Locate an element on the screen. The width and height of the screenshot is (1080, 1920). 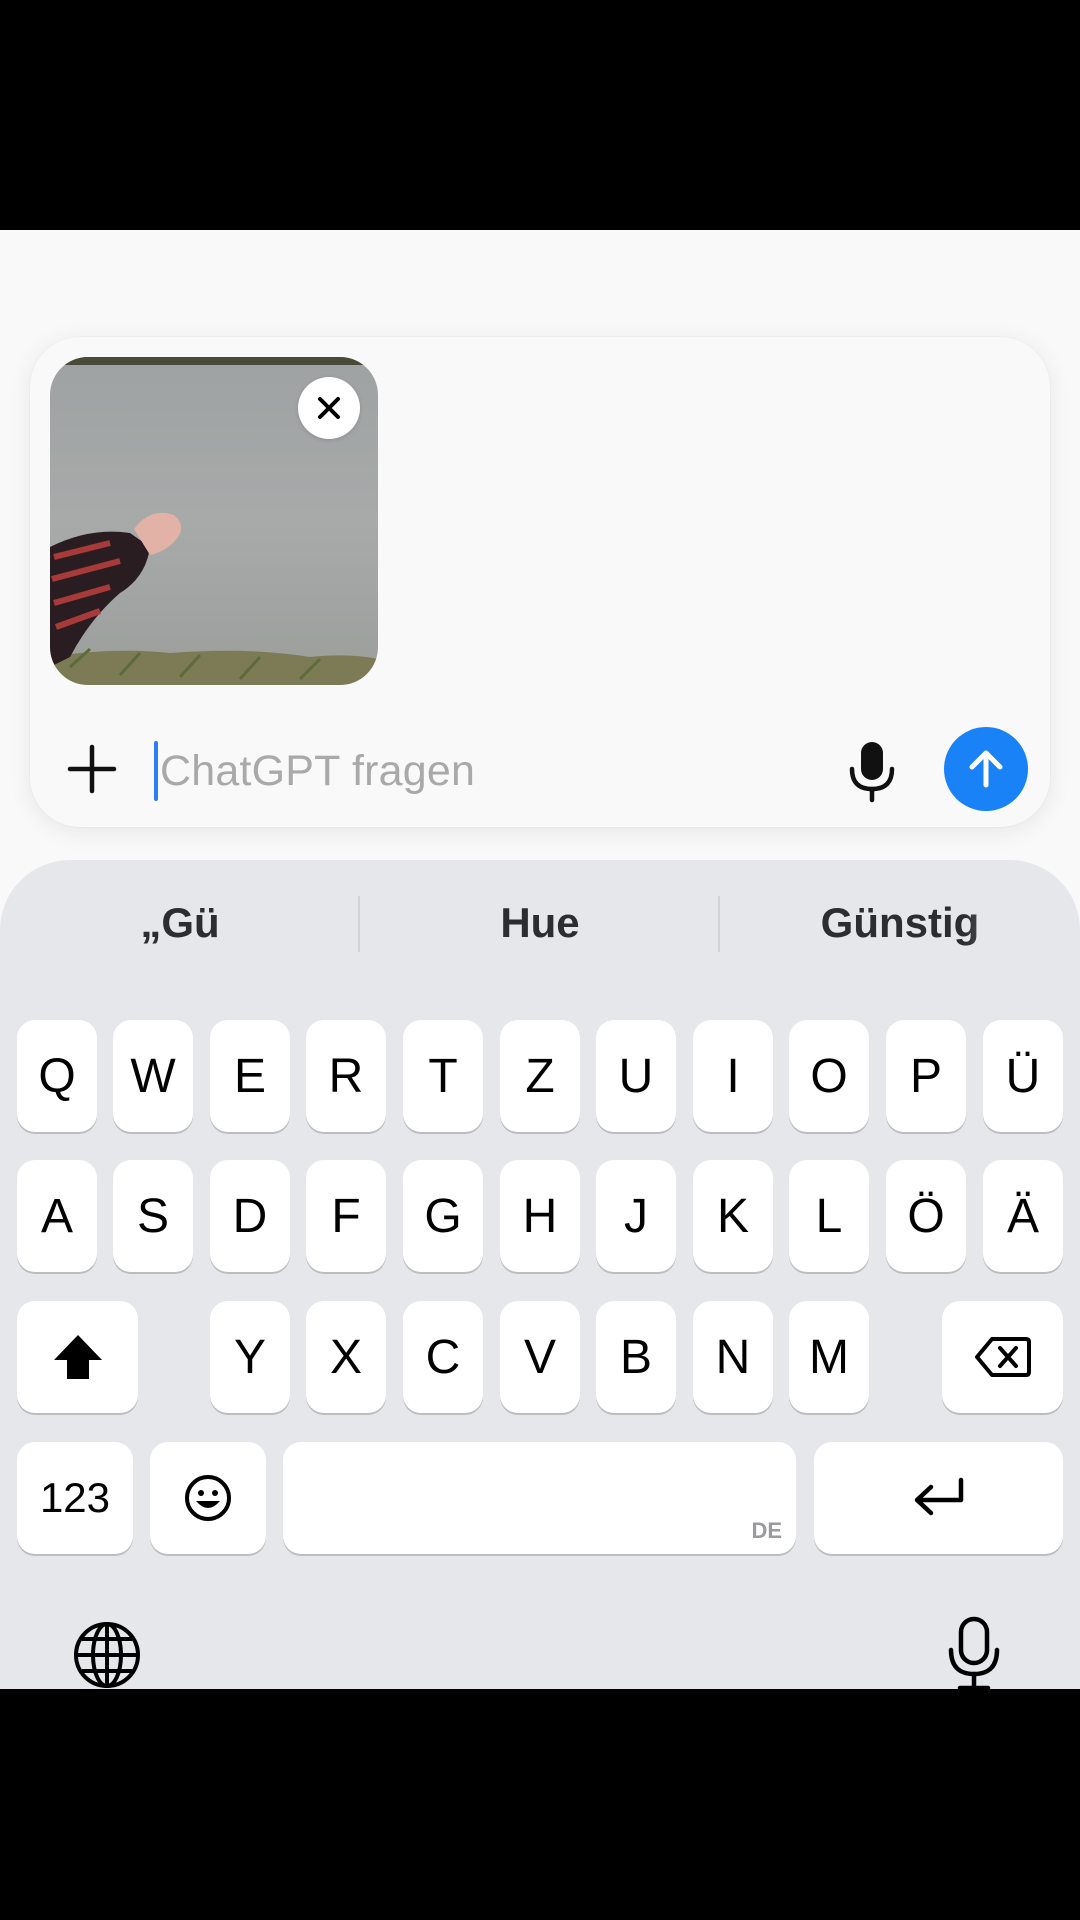
plus-icon is located at coordinates (92, 769).